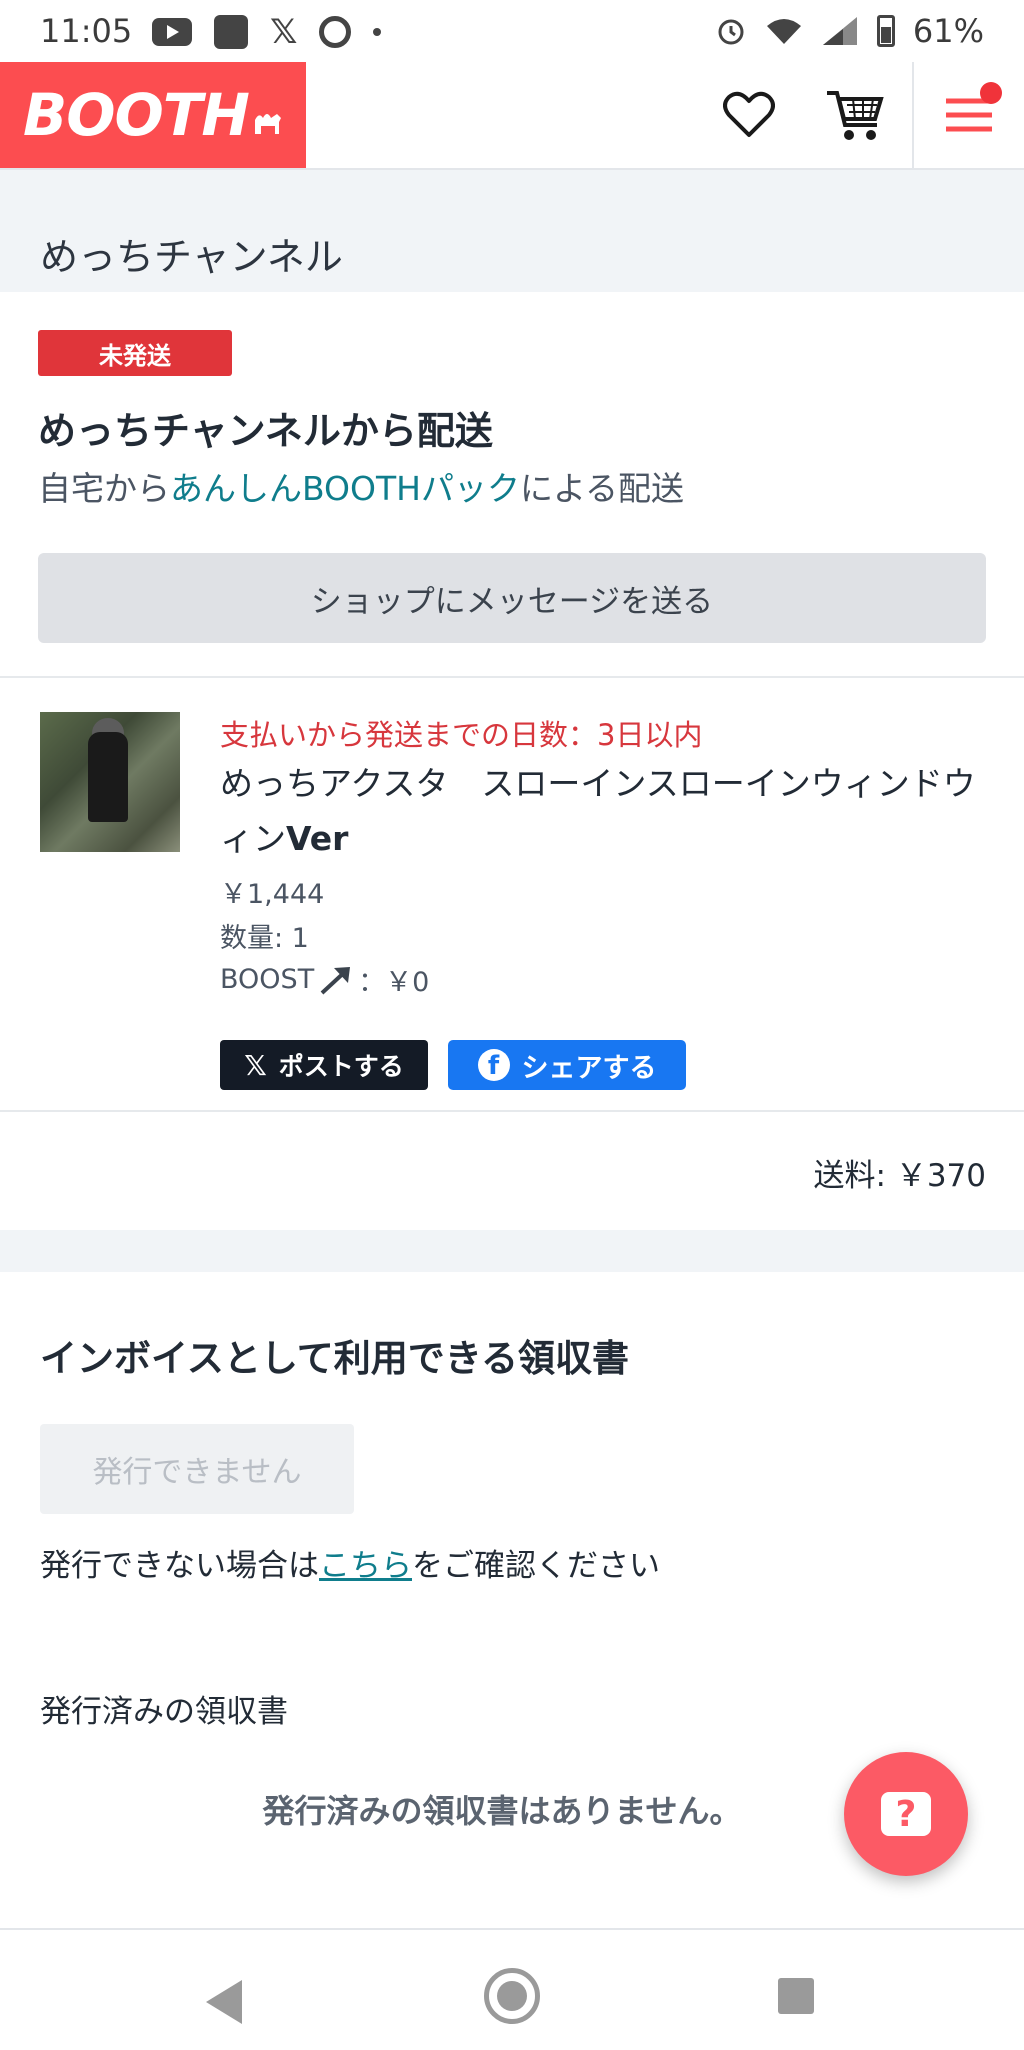 The width and height of the screenshot is (1024, 2050). What do you see at coordinates (172, 32) in the screenshot?
I see `youtube-icon` at bounding box center [172, 32].